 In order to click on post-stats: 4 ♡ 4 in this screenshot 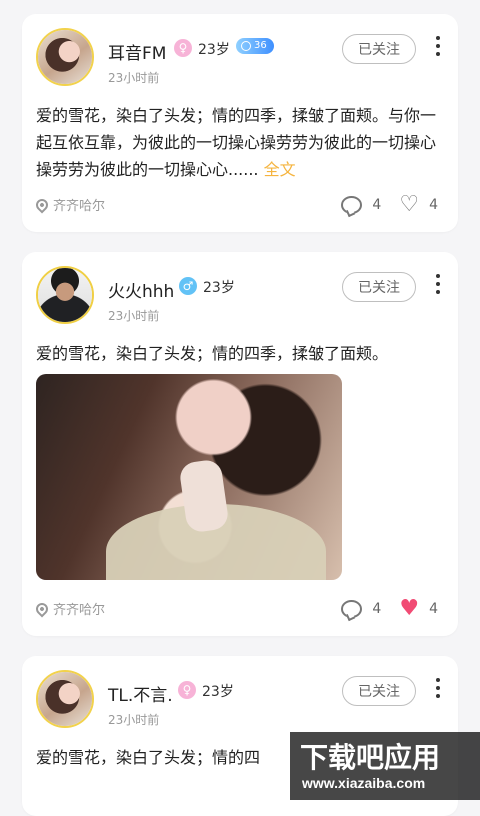, I will do `click(389, 205)`.